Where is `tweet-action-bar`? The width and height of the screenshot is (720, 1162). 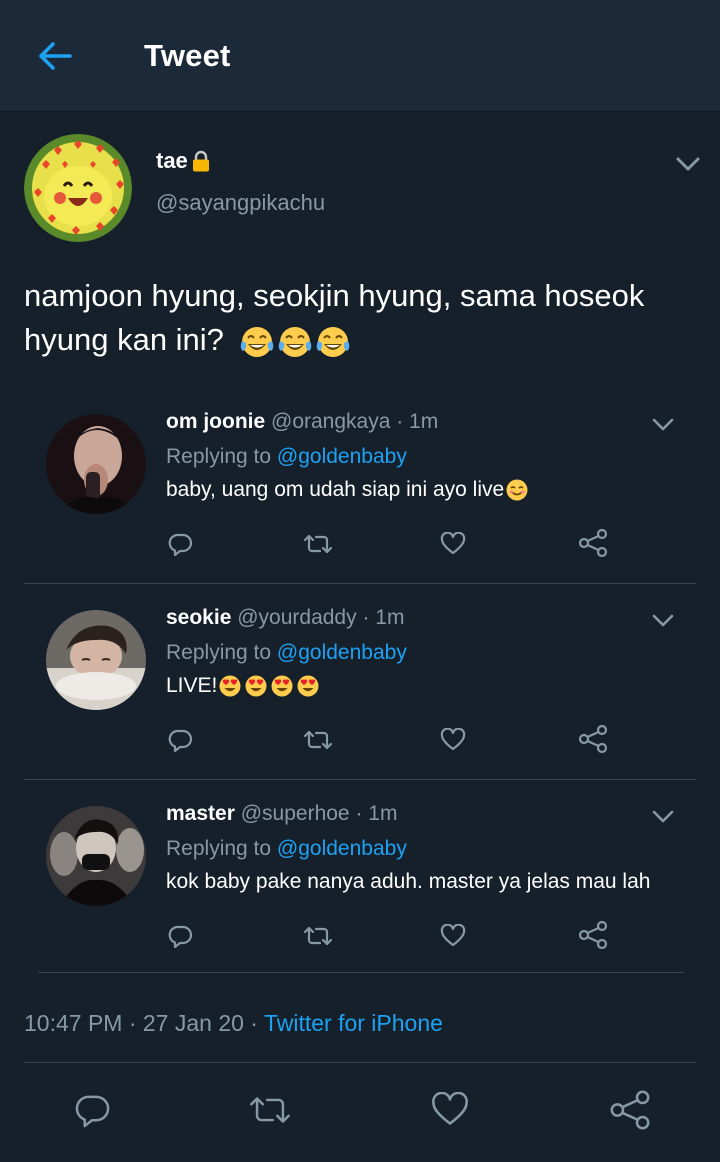
tweet-action-bar is located at coordinates (360, 1113).